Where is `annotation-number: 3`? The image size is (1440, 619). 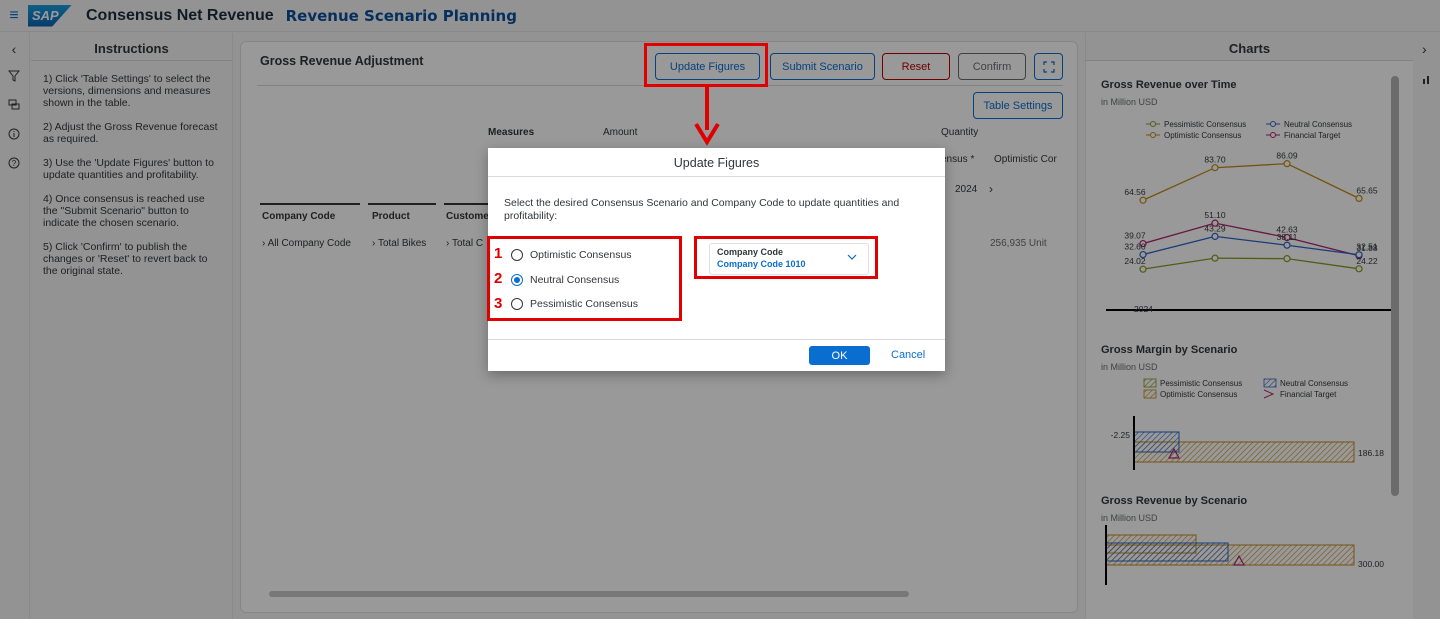 annotation-number: 3 is located at coordinates (498, 303).